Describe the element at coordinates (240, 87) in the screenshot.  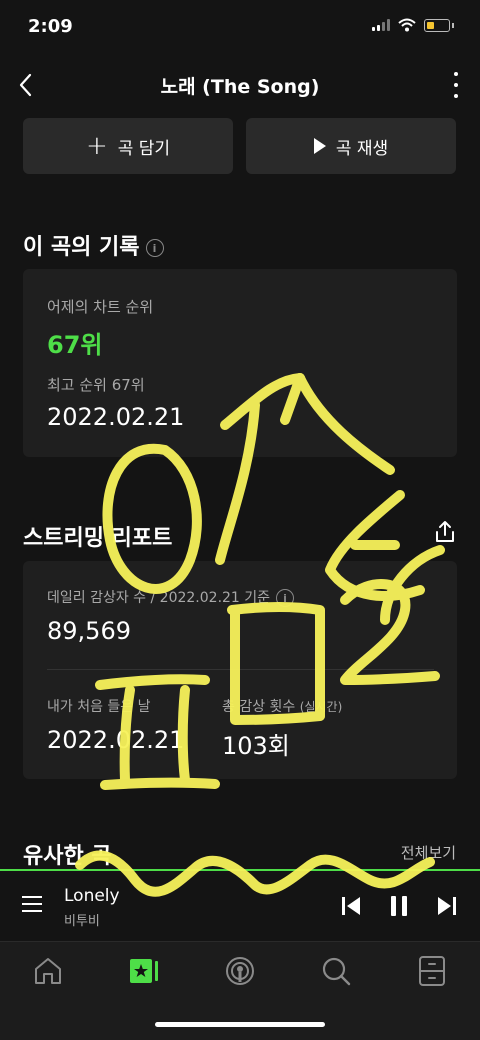
I see `page-title: 노래 (The Song)` at that location.